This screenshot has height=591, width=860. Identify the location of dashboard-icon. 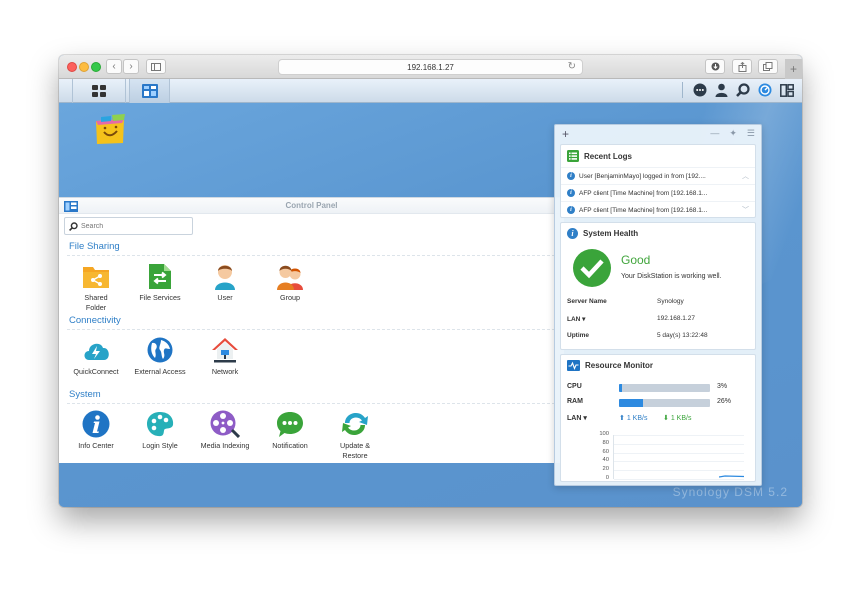
(765, 90).